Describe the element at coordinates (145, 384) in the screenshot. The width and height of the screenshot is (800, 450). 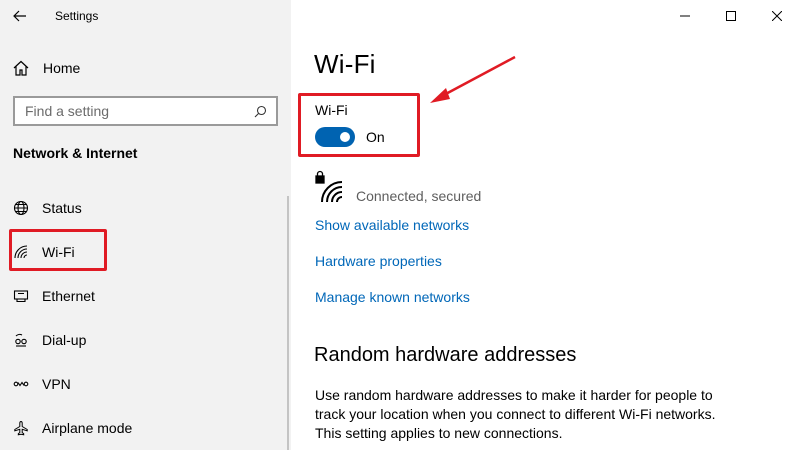
I see `sidebar-item-vpn: VPN` at that location.